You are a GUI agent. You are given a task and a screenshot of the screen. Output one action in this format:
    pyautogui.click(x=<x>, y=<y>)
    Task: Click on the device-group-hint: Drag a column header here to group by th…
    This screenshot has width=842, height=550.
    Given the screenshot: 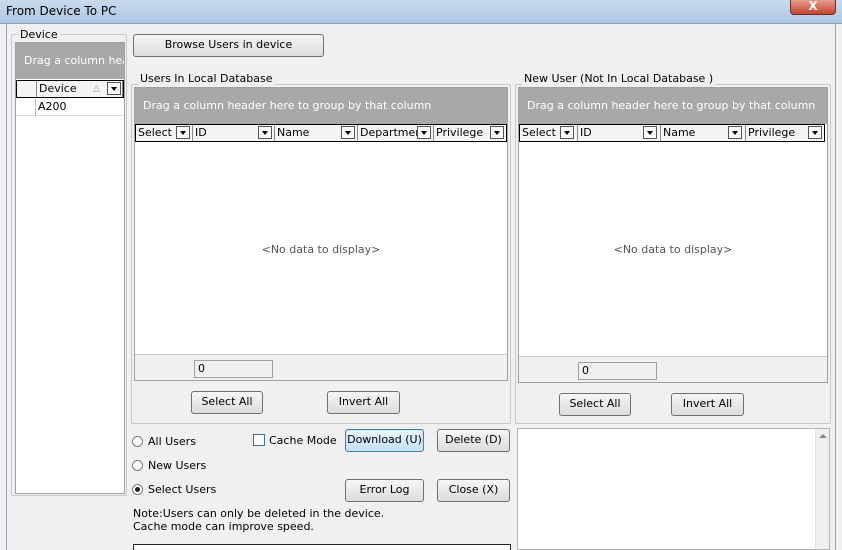 What is the action you would take?
    pyautogui.click(x=70, y=61)
    